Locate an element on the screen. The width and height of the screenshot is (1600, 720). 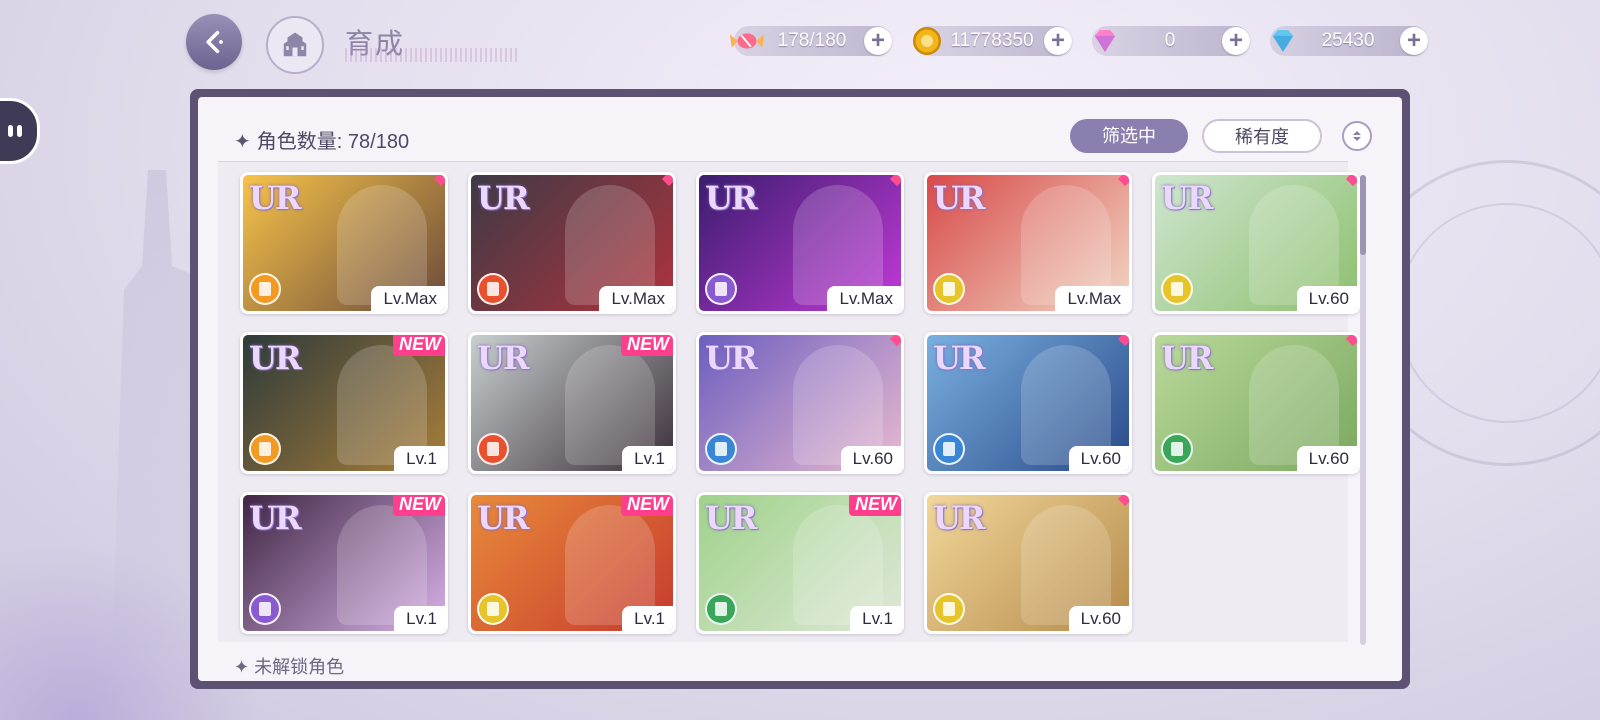
locked-characters-label: 未解锁角色 is located at coordinates (299, 667).